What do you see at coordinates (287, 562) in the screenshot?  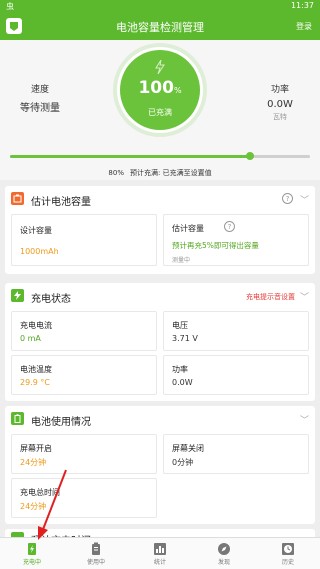 I see `nav-history-label: 历史` at bounding box center [287, 562].